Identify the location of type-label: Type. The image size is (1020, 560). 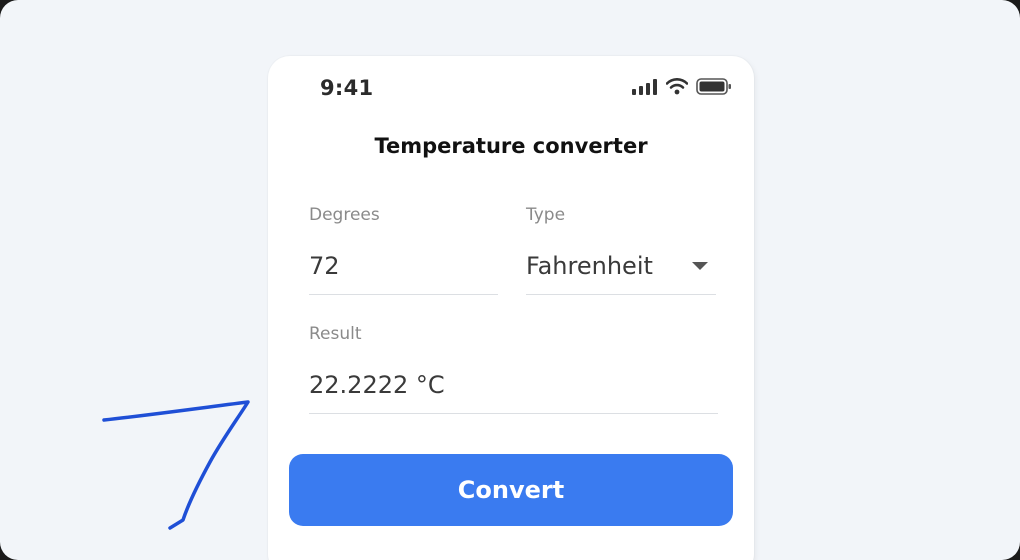
(546, 215).